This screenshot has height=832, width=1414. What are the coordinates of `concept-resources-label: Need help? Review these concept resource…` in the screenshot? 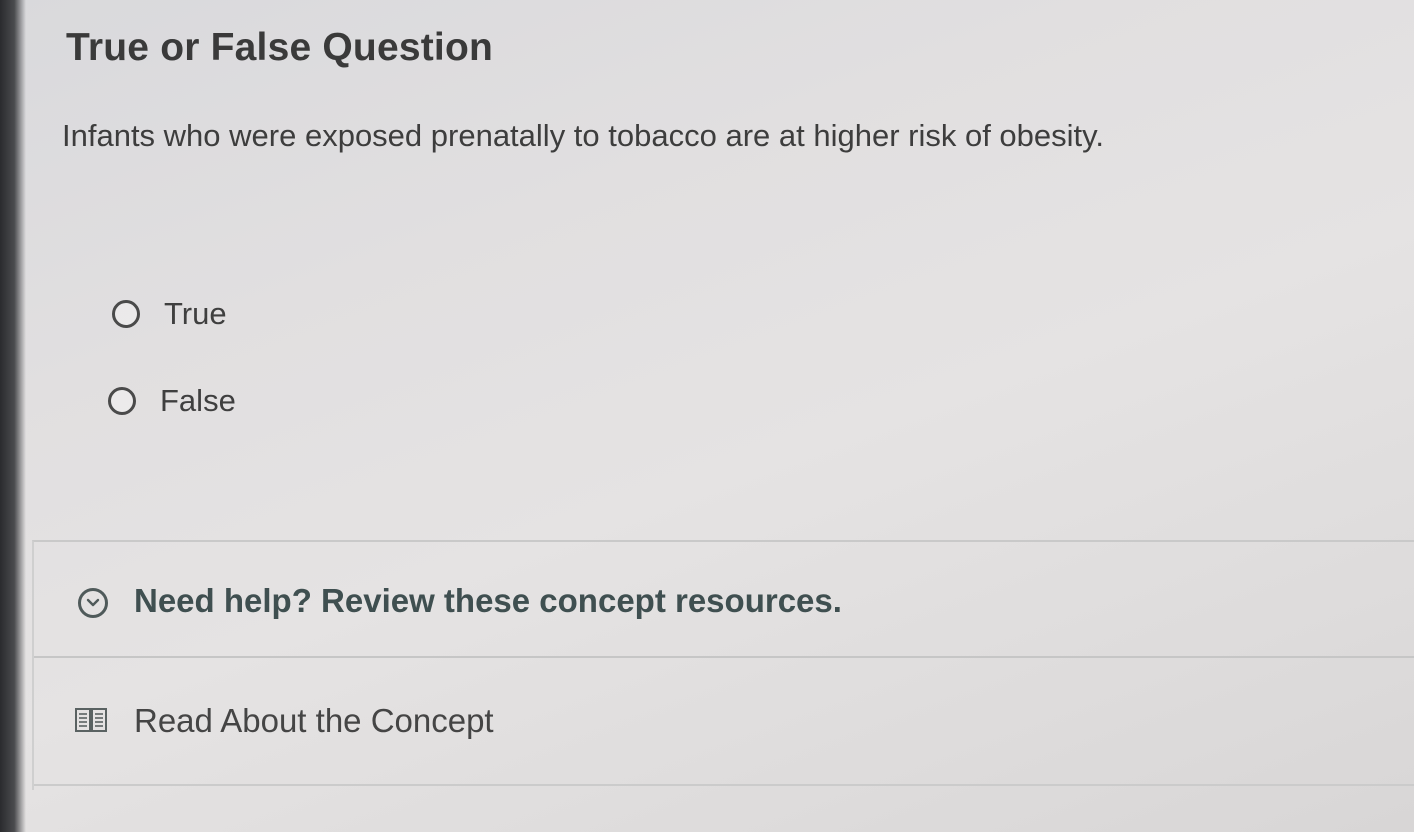 It's located at (488, 601).